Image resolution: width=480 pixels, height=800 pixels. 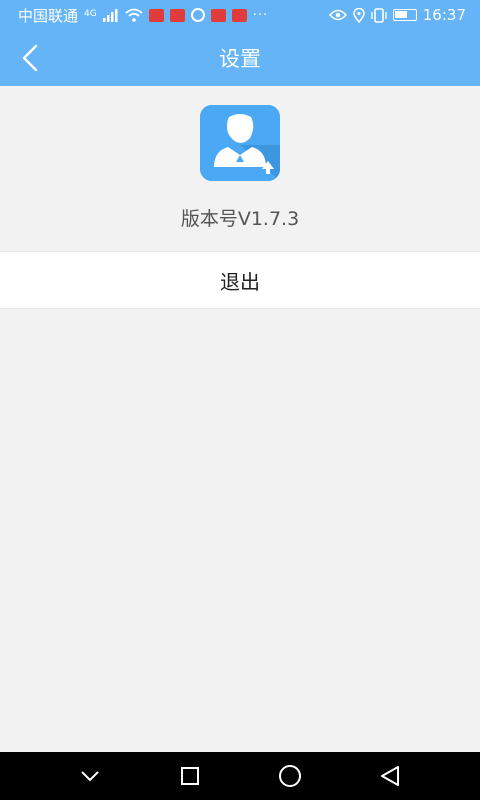 What do you see at coordinates (240, 776) in the screenshot?
I see `system-nav-bar` at bounding box center [240, 776].